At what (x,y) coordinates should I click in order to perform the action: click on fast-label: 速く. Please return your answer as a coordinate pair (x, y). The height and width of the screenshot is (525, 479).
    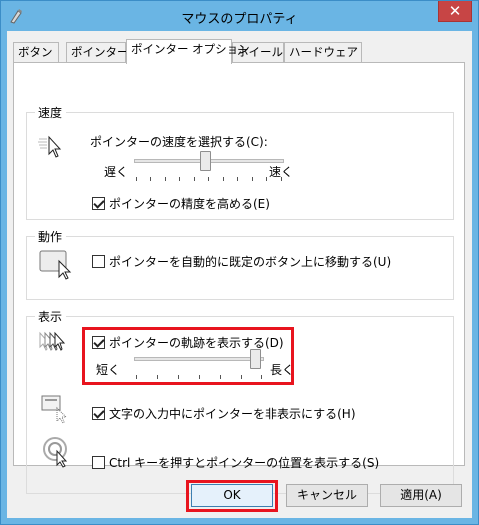
    Looking at the image, I should click on (281, 172).